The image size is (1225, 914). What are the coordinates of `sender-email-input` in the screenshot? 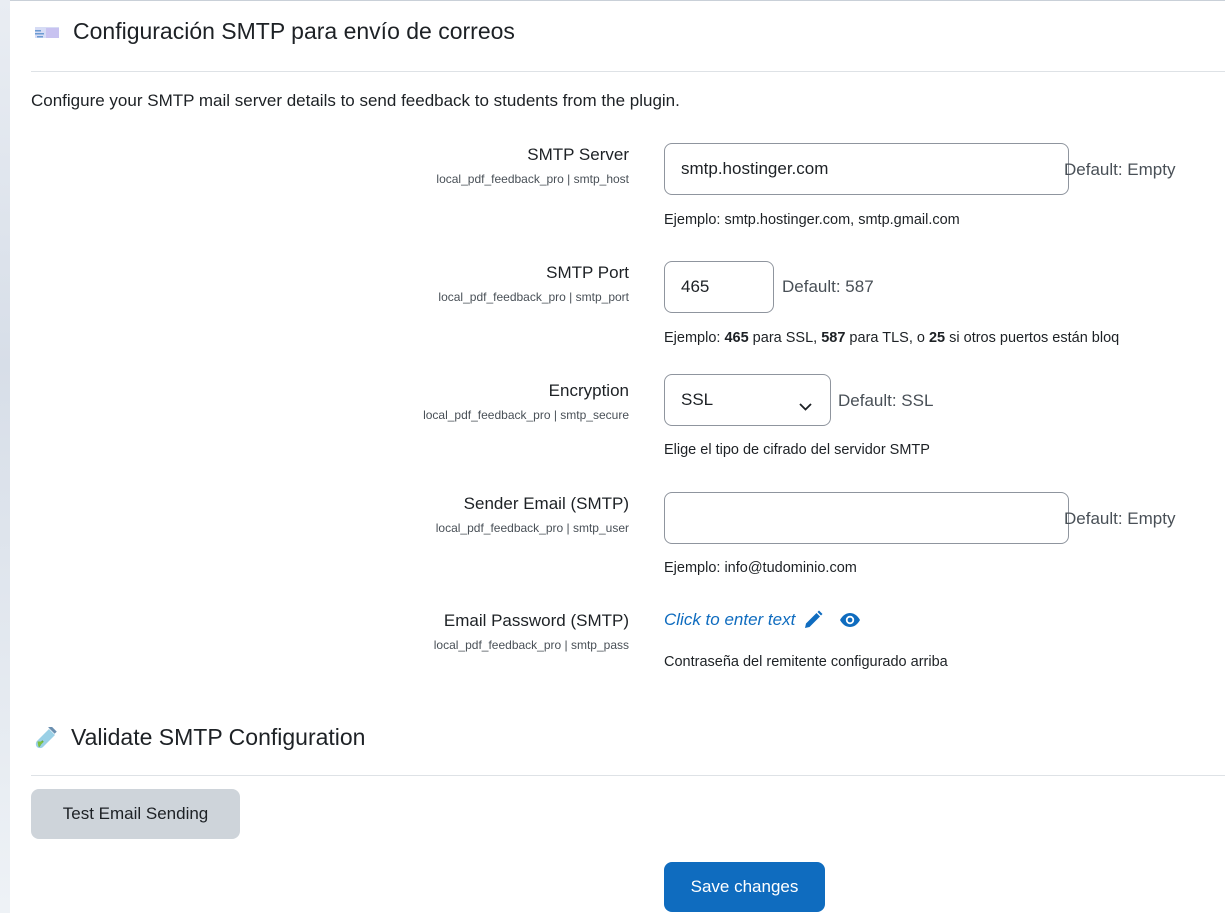 It's located at (866, 518).